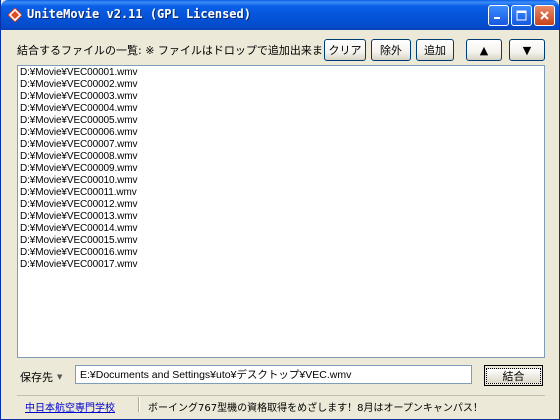  I want to click on list-item: D:¥Movie¥VEC00003.wmv, so click(282, 97).